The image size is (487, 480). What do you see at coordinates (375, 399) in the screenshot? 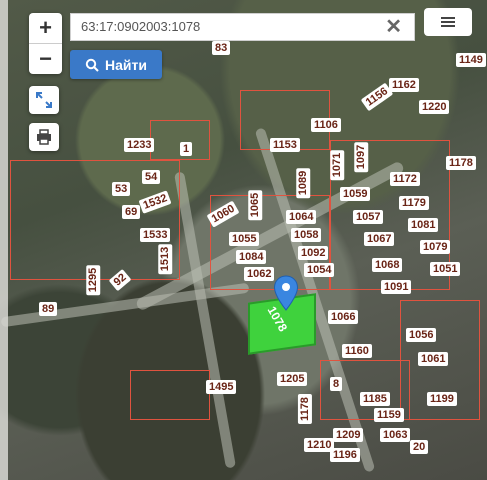
I see `parcel-label: 1185` at bounding box center [375, 399].